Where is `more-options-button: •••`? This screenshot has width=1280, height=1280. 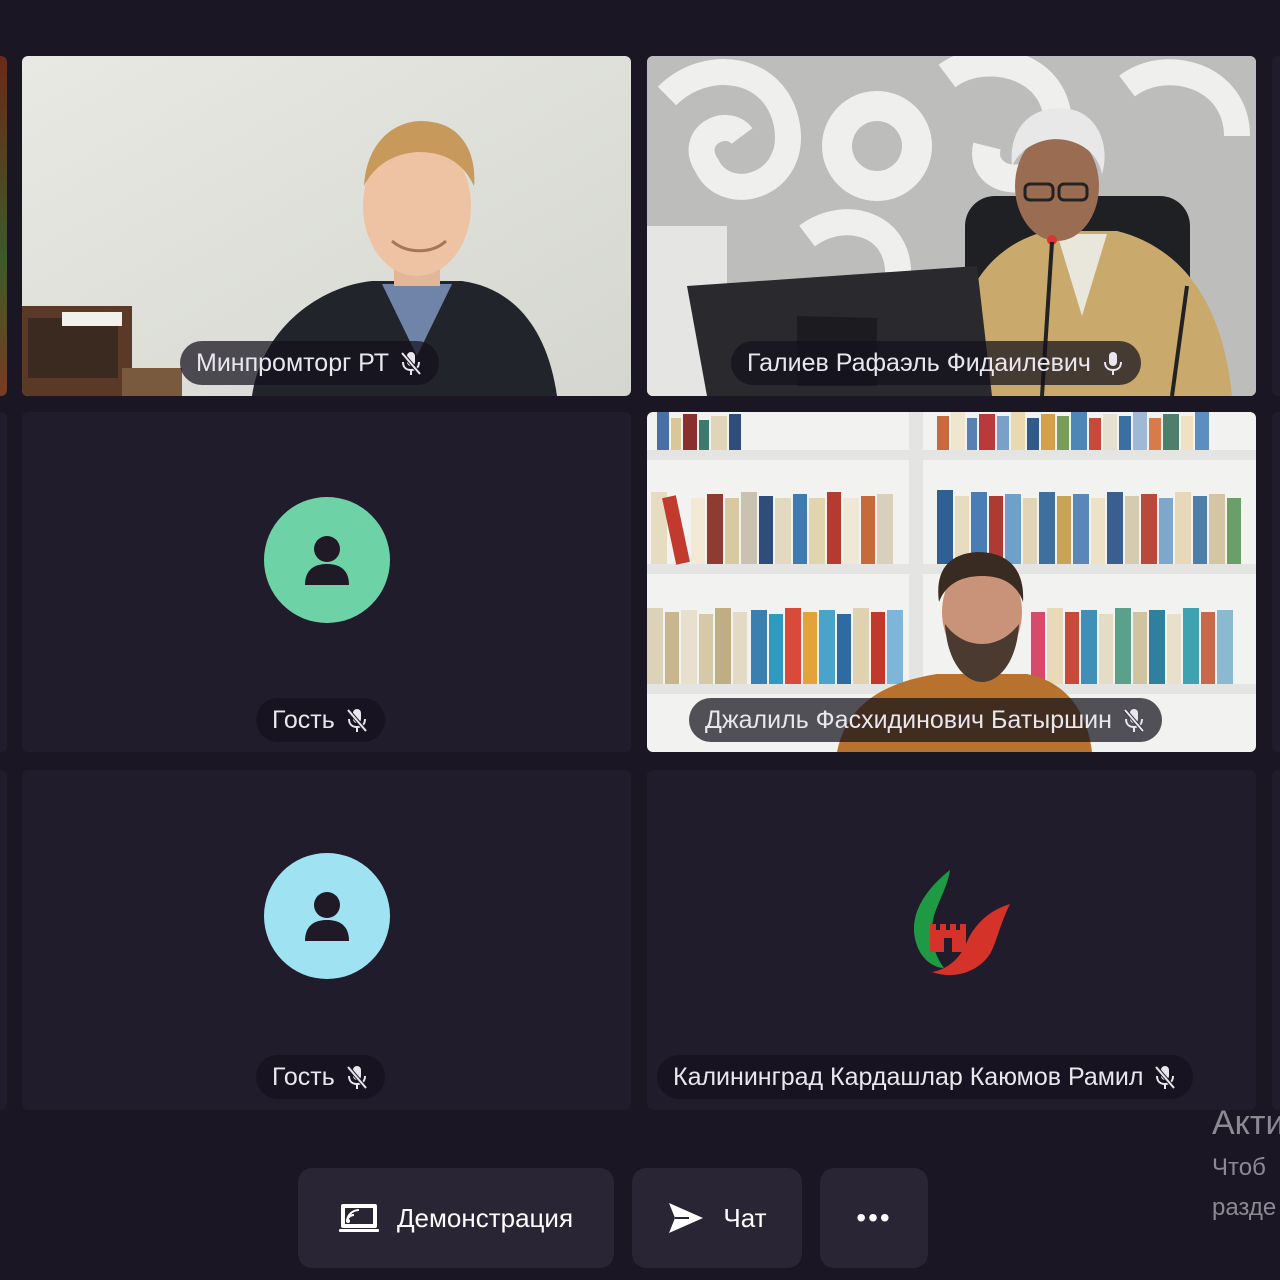
more-options-button: ••• is located at coordinates (874, 1218).